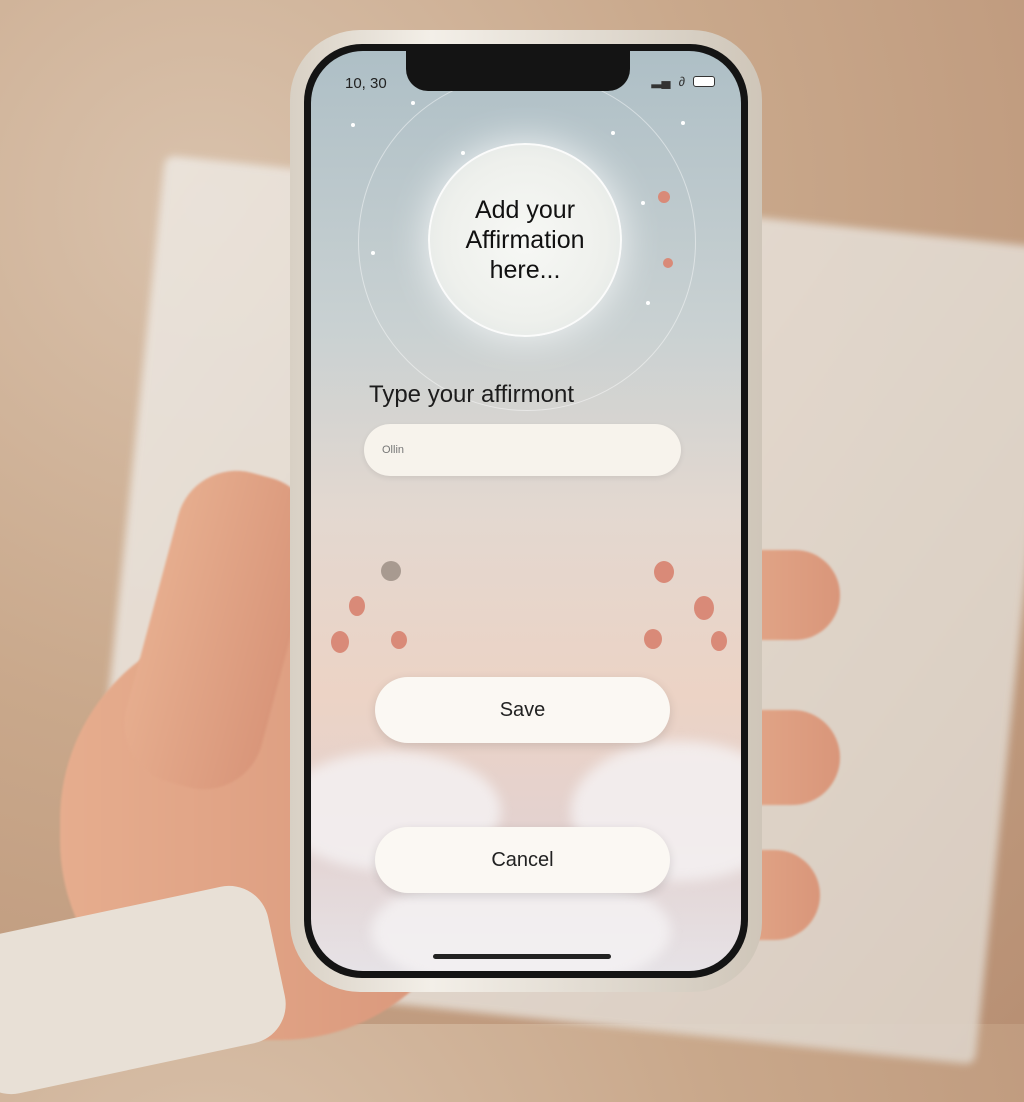 This screenshot has height=1102, width=1024. Describe the element at coordinates (366, 83) in the screenshot. I see `status-time: 10, 30` at that location.